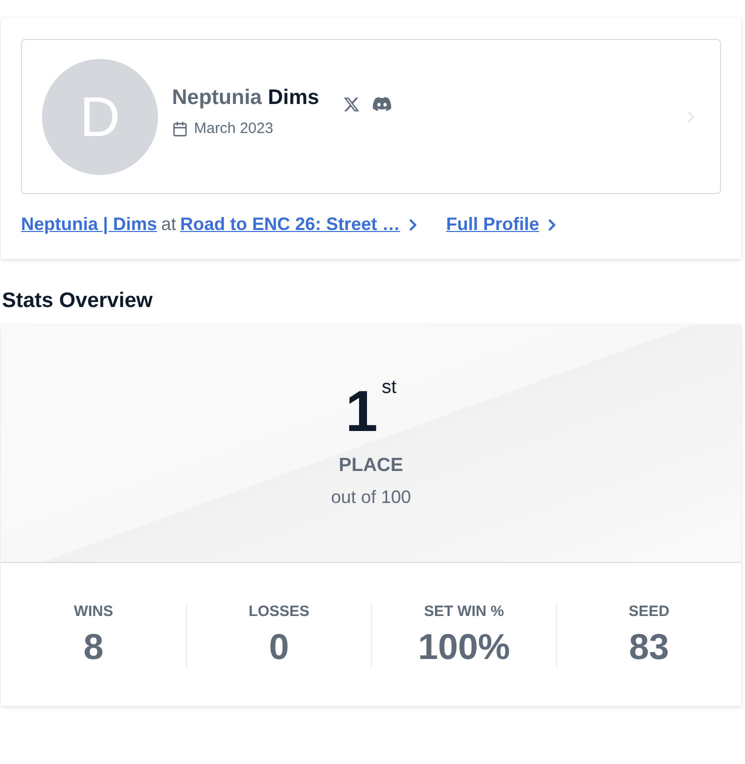 This screenshot has height=764, width=745. What do you see at coordinates (382, 104) in the screenshot?
I see `discord-logo-icon` at bounding box center [382, 104].